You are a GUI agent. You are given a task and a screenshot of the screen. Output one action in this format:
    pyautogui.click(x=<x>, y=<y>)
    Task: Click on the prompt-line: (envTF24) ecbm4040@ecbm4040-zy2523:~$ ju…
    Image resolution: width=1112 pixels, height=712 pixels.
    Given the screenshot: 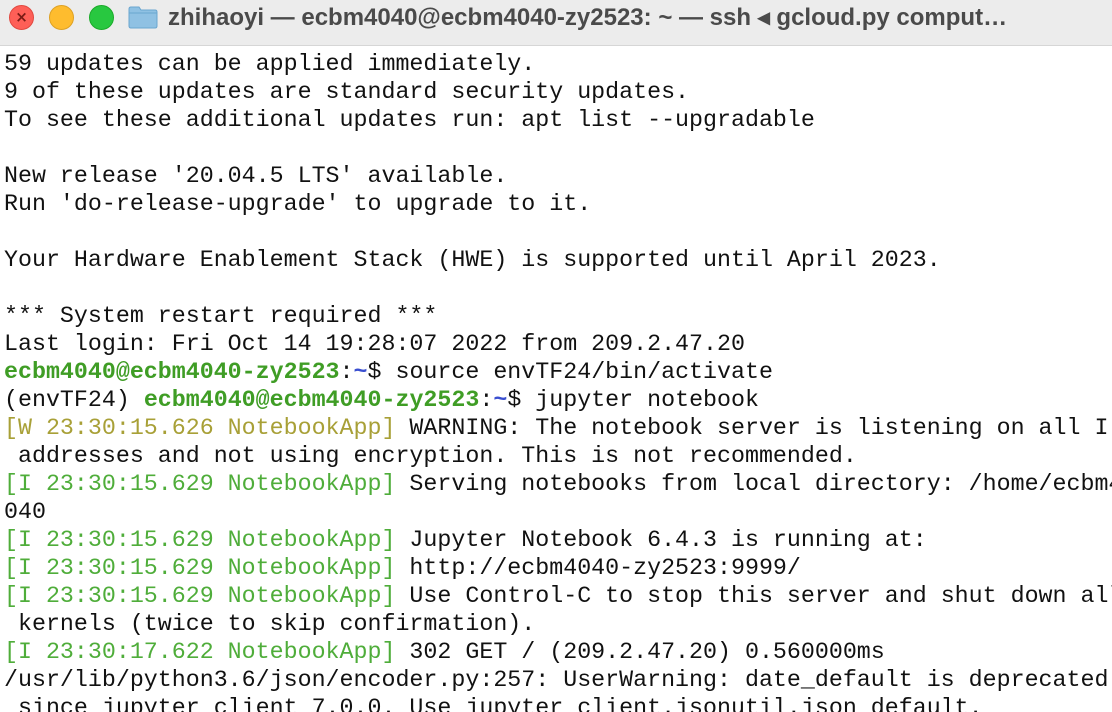 What is the action you would take?
    pyautogui.click(x=558, y=400)
    